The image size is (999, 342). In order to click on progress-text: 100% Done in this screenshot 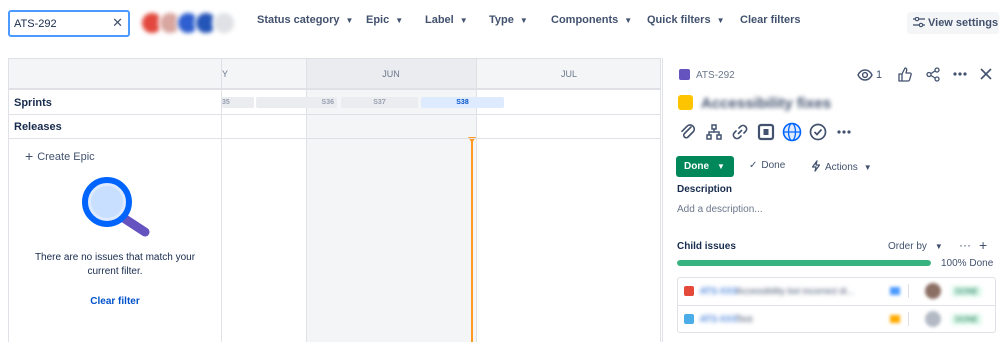, I will do `click(967, 263)`.